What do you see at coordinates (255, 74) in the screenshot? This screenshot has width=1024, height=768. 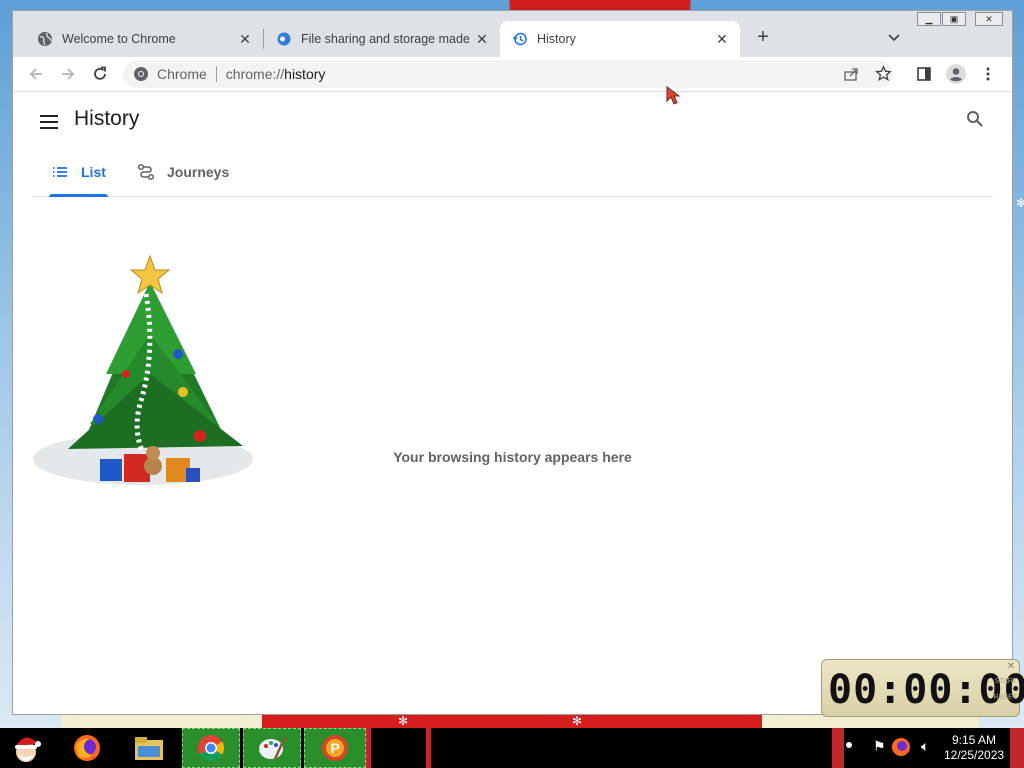 I see `url-scheme: chrome://` at bounding box center [255, 74].